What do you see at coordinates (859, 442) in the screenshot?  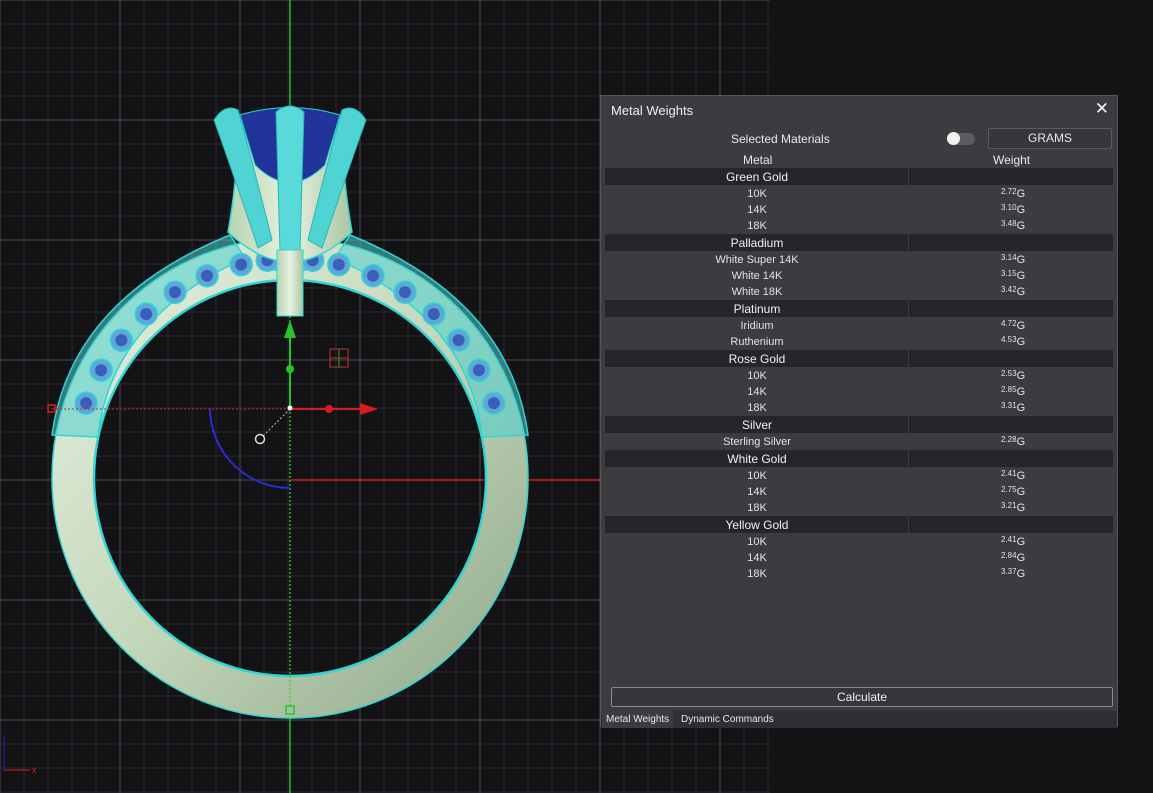 I see `table-row: Sterling Silver 2.28G` at bounding box center [859, 442].